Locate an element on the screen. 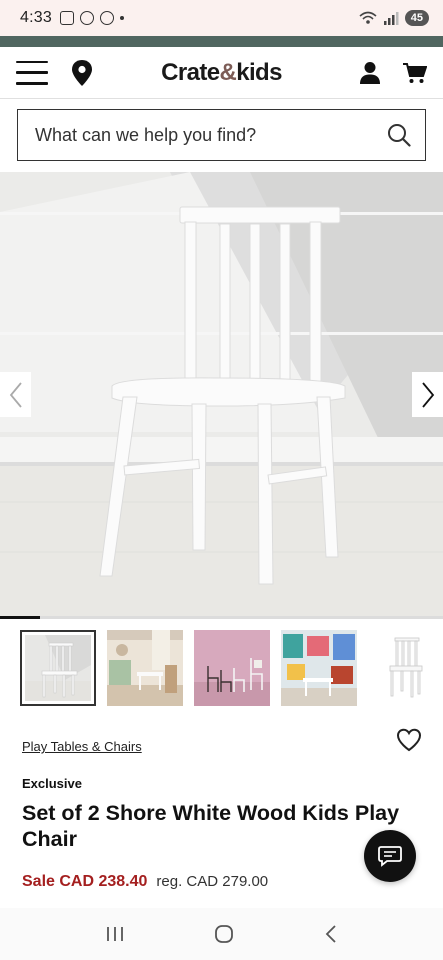 This screenshot has width=443, height=960. price-row: Sale CAD 238.40 reg. CAD 279.00 is located at coordinates (145, 882).